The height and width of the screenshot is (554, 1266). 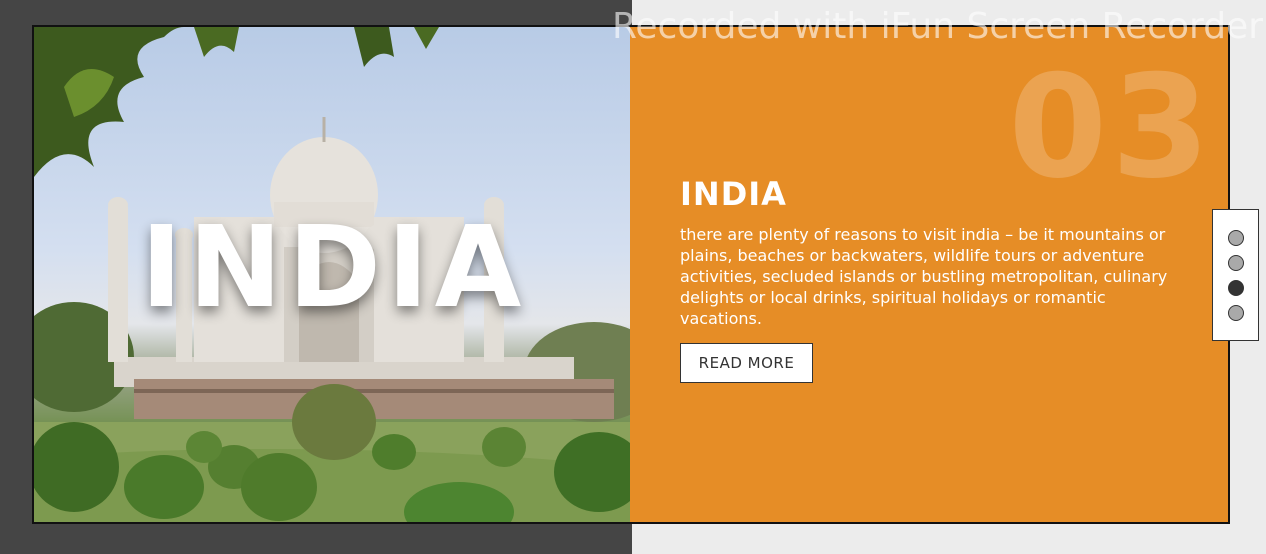 What do you see at coordinates (334, 268) in the screenshot?
I see `image-overlay-title: INDIA` at bounding box center [334, 268].